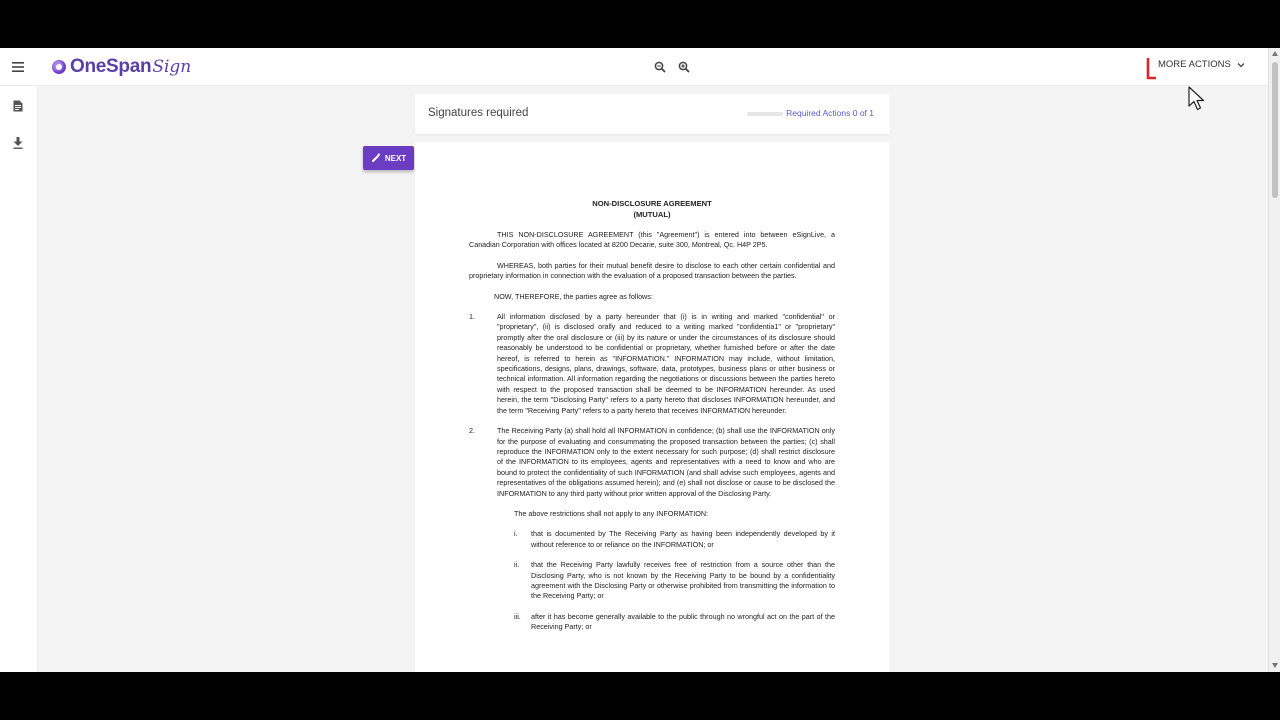 The height and width of the screenshot is (720, 1280). What do you see at coordinates (376, 157) in the screenshot?
I see `pen-icon` at bounding box center [376, 157].